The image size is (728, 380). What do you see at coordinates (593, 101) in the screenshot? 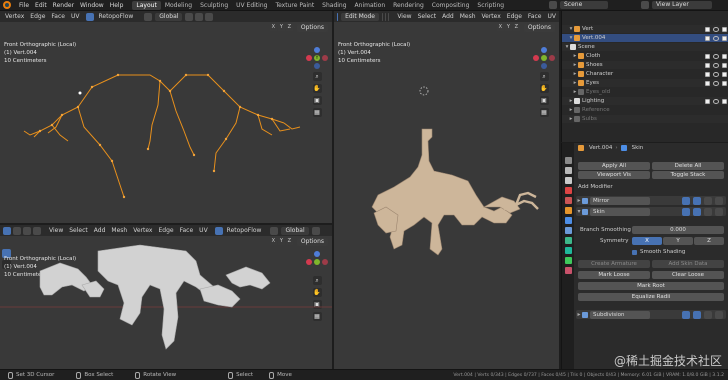
I see `outliner-item-label: Lighting` at bounding box center [593, 101].